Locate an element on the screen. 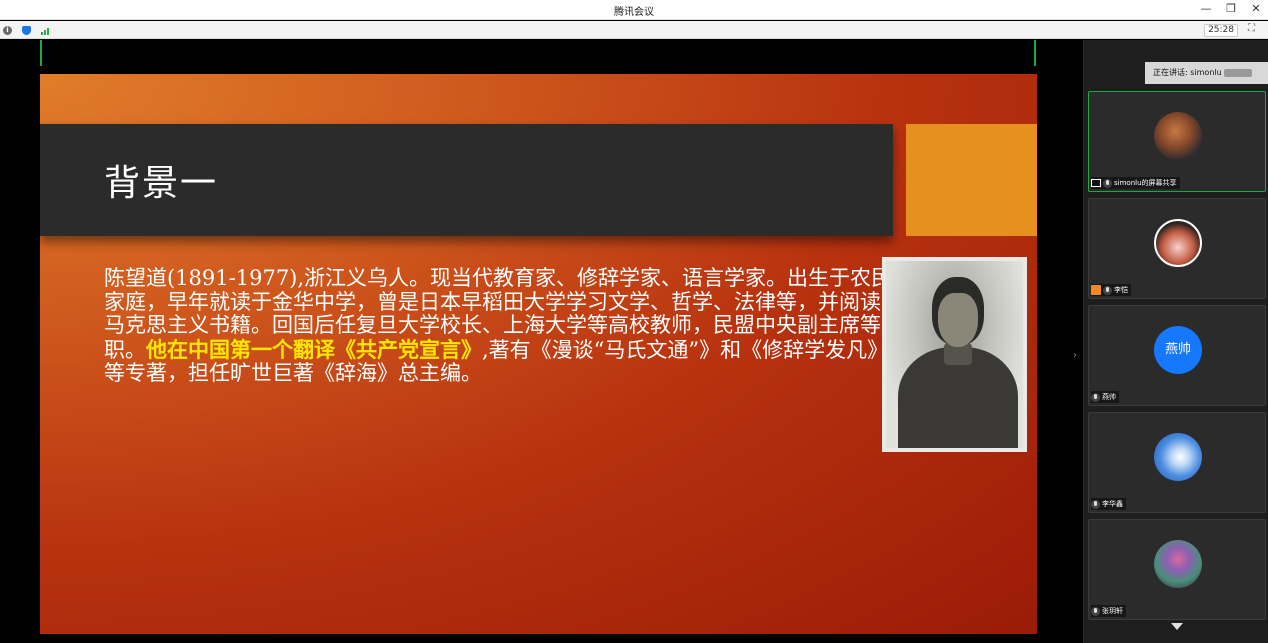 The image size is (1268, 643). portrait-image is located at coordinates (954, 354).